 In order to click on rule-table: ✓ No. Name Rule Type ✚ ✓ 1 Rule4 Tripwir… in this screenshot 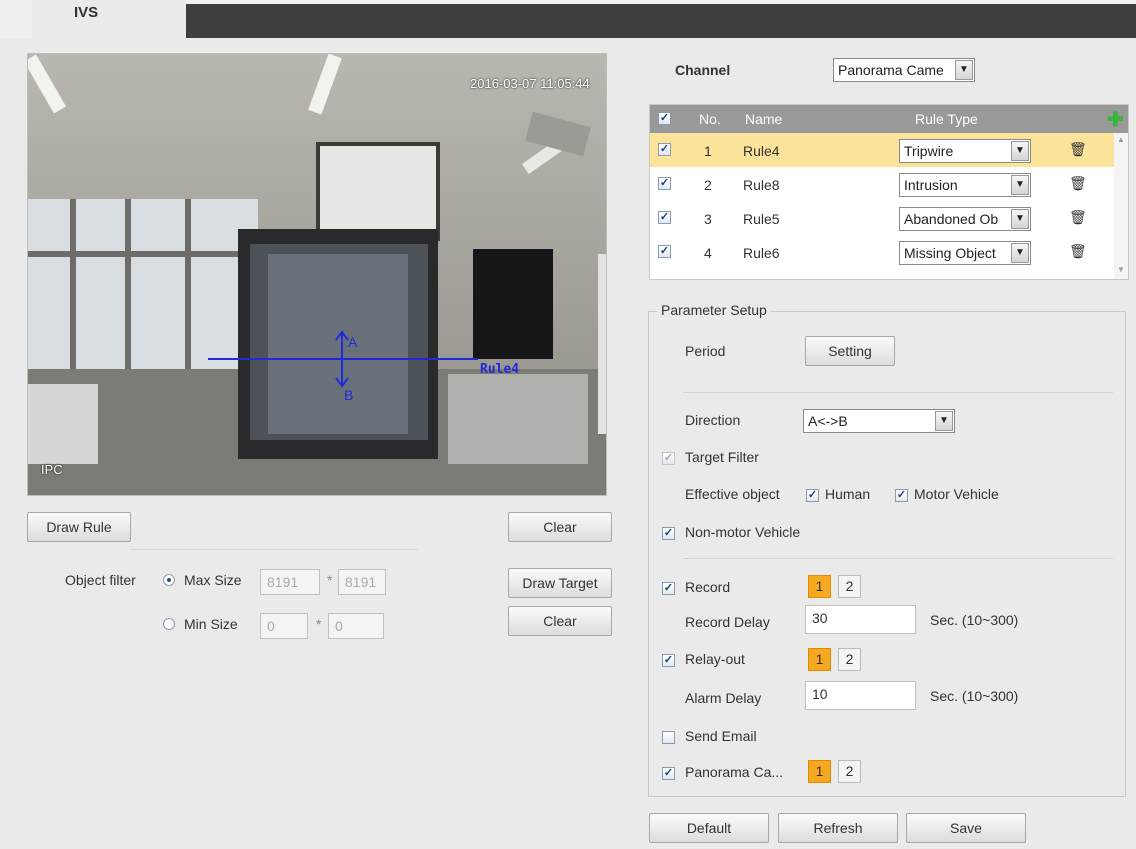, I will do `click(889, 192)`.